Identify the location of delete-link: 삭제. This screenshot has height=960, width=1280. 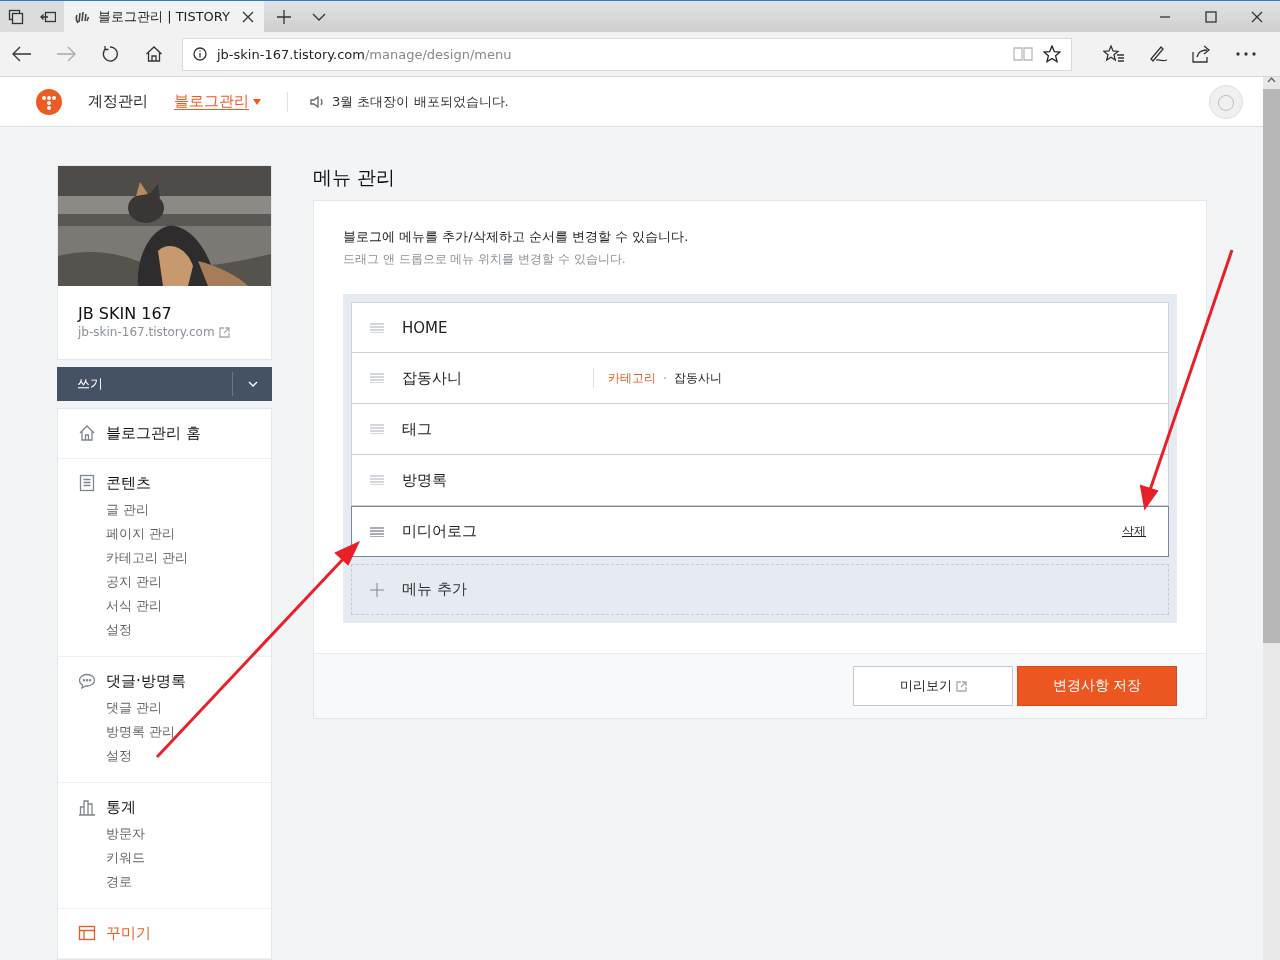
(1134, 531).